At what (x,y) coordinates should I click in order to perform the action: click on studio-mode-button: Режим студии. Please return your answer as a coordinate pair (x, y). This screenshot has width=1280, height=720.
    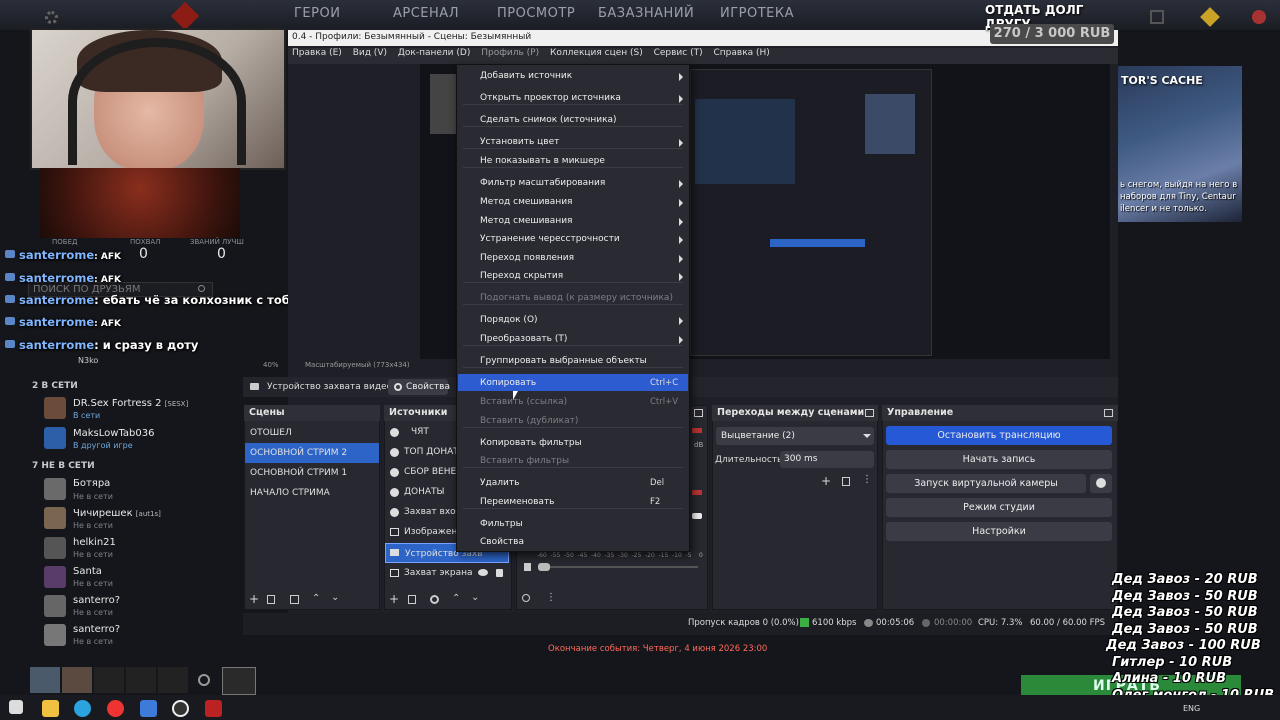
    Looking at the image, I should click on (999, 507).